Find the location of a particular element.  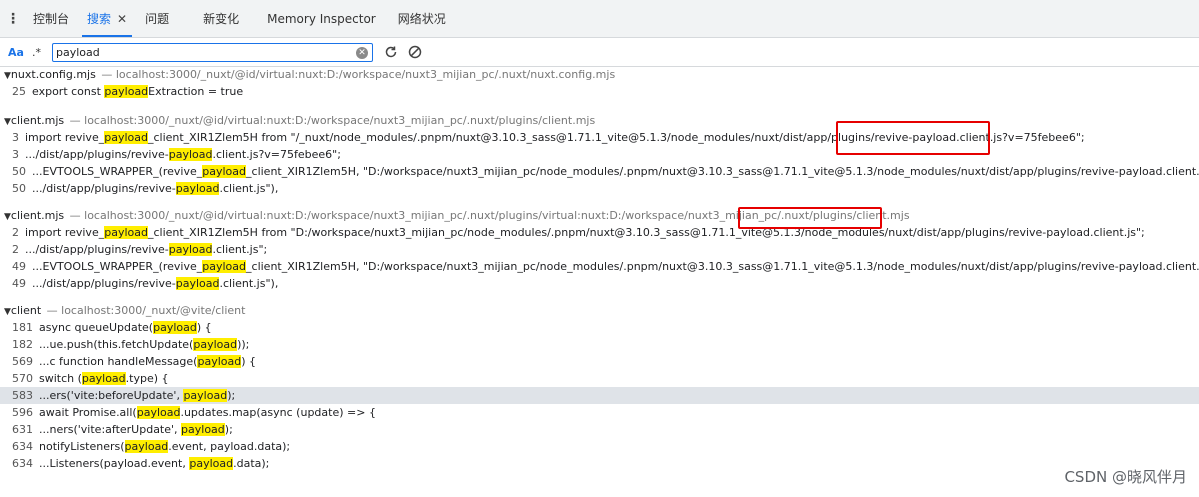

drawer-tabbar: ⋮ 控制台 搜索 ✕ 问题 新变化 Memory Inspector 网络状况 is located at coordinates (599, 19).